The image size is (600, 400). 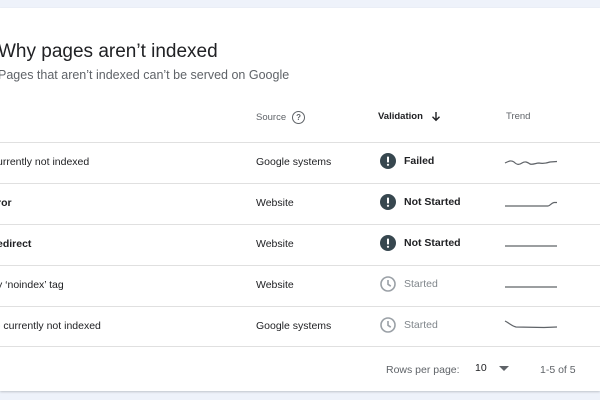 I want to click on header-trend: Trend, so click(x=518, y=116).